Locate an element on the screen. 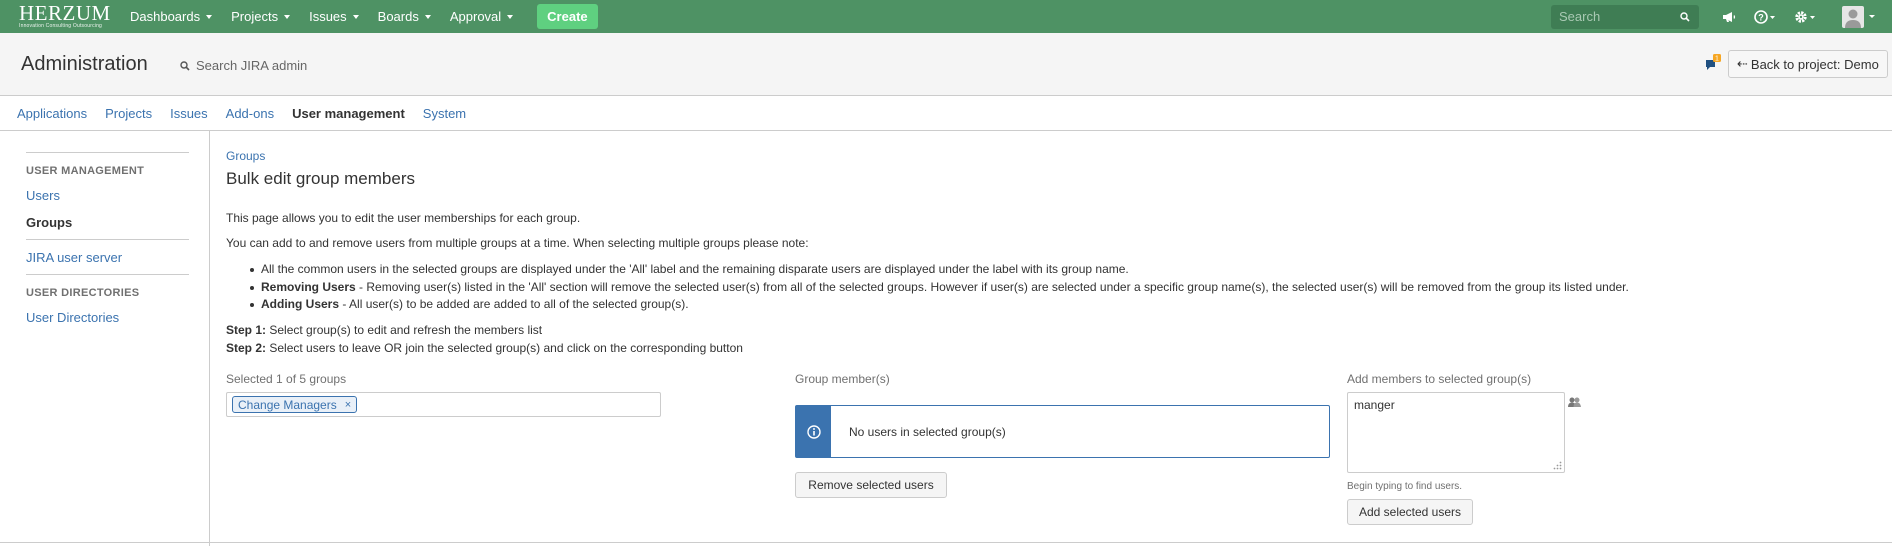  nav-right-tools: ? is located at coordinates (1721, 16).